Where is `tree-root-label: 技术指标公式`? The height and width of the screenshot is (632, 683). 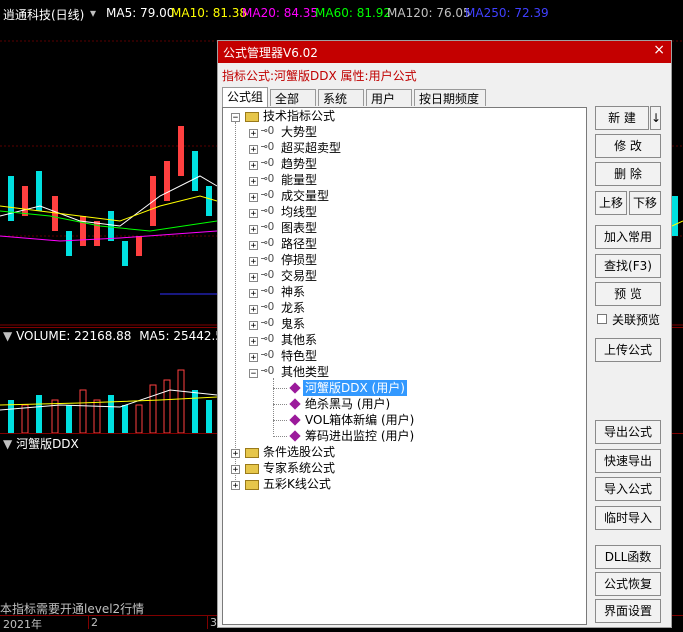
tree-root-label: 技术指标公式 is located at coordinates (299, 116).